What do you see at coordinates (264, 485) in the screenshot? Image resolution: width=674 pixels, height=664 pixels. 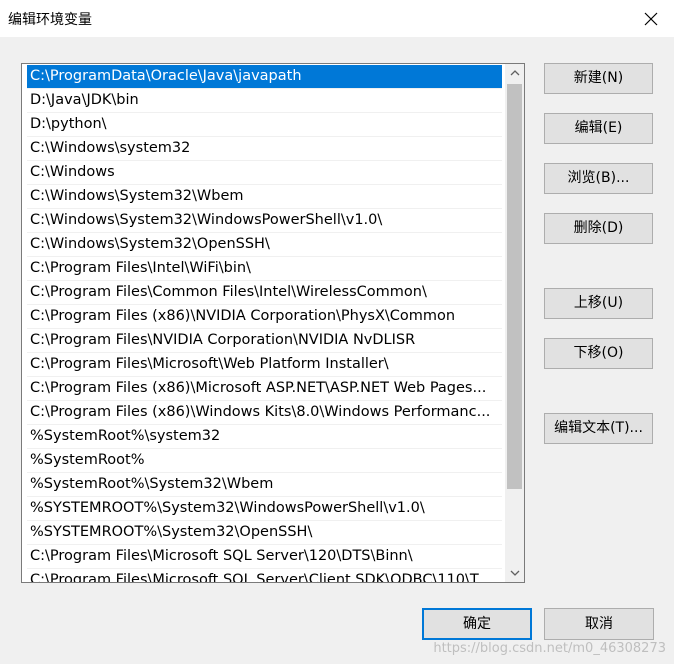 I see `path-list-item: %SystemRoot%\System32\Wbem` at bounding box center [264, 485].